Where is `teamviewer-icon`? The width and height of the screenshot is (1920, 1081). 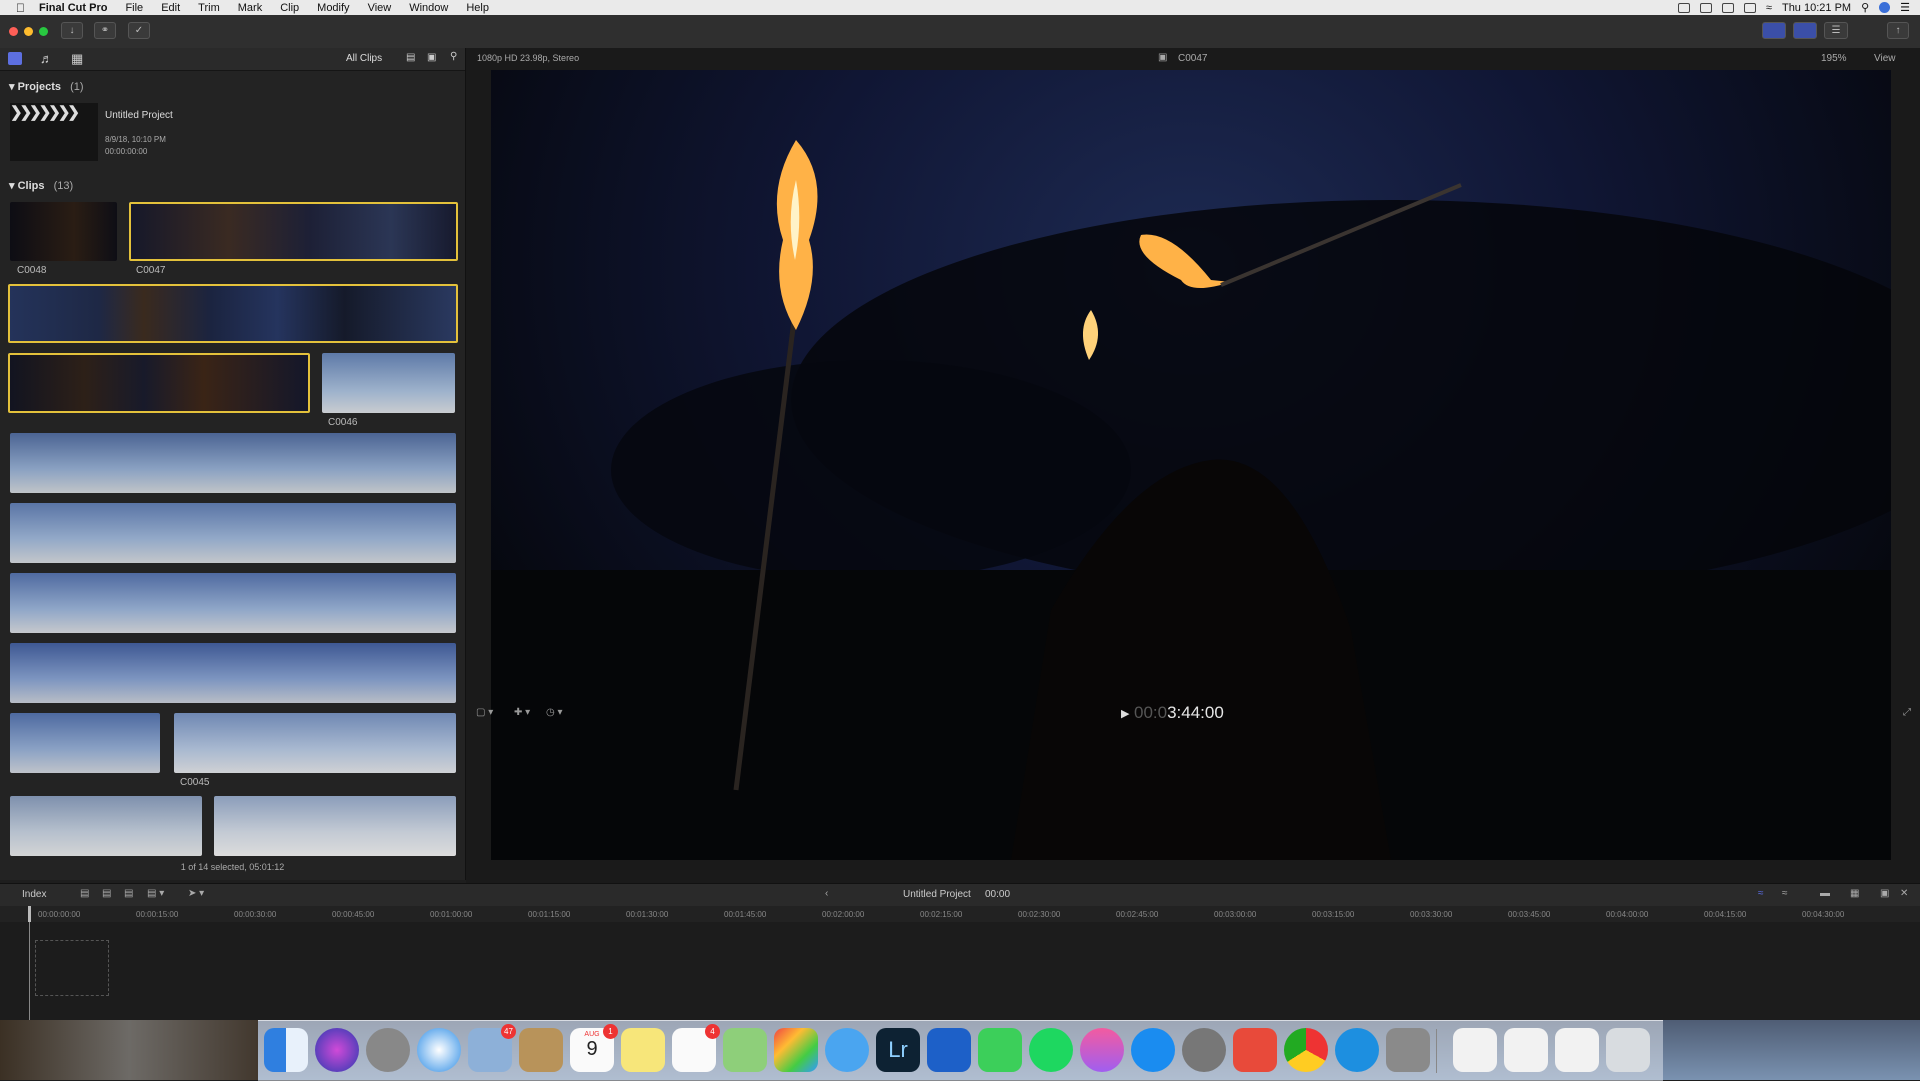
teamviewer-icon is located at coordinates (1357, 1050).